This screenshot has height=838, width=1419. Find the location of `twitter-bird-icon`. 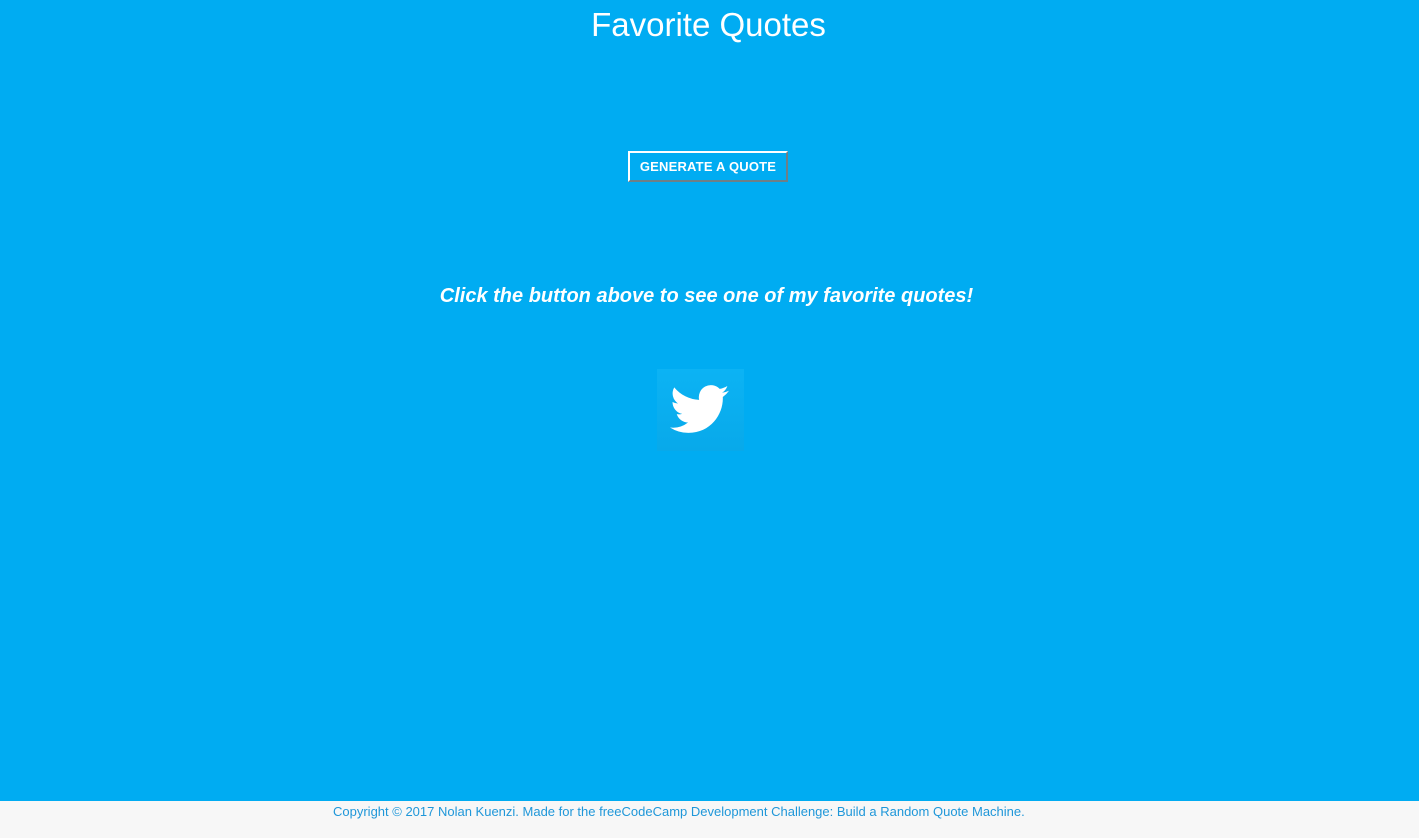

twitter-bird-icon is located at coordinates (699, 409).